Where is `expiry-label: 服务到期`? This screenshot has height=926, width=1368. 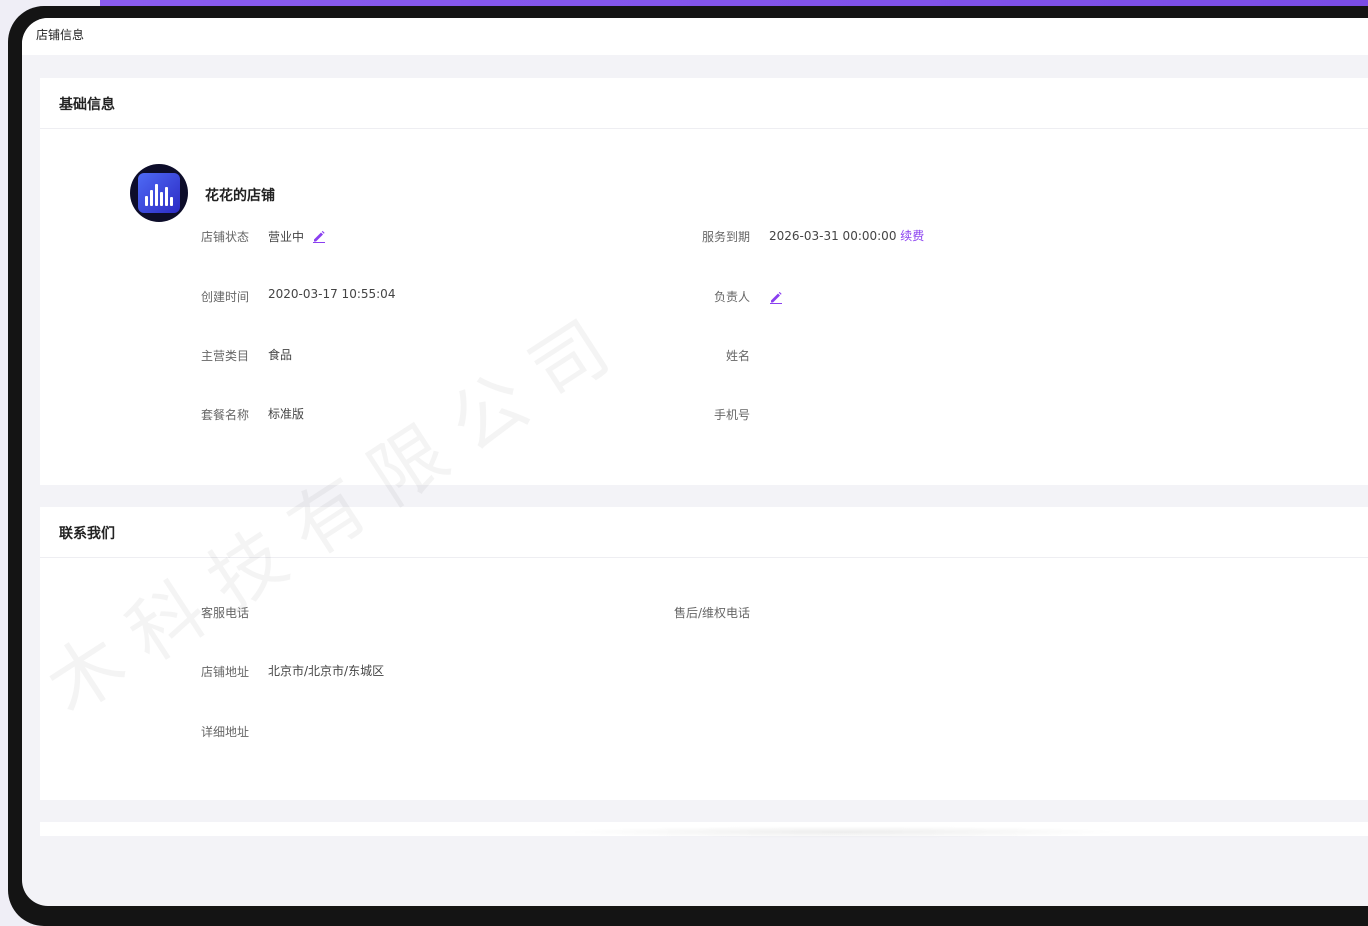
expiry-label: 服务到期 is located at coordinates (725, 237).